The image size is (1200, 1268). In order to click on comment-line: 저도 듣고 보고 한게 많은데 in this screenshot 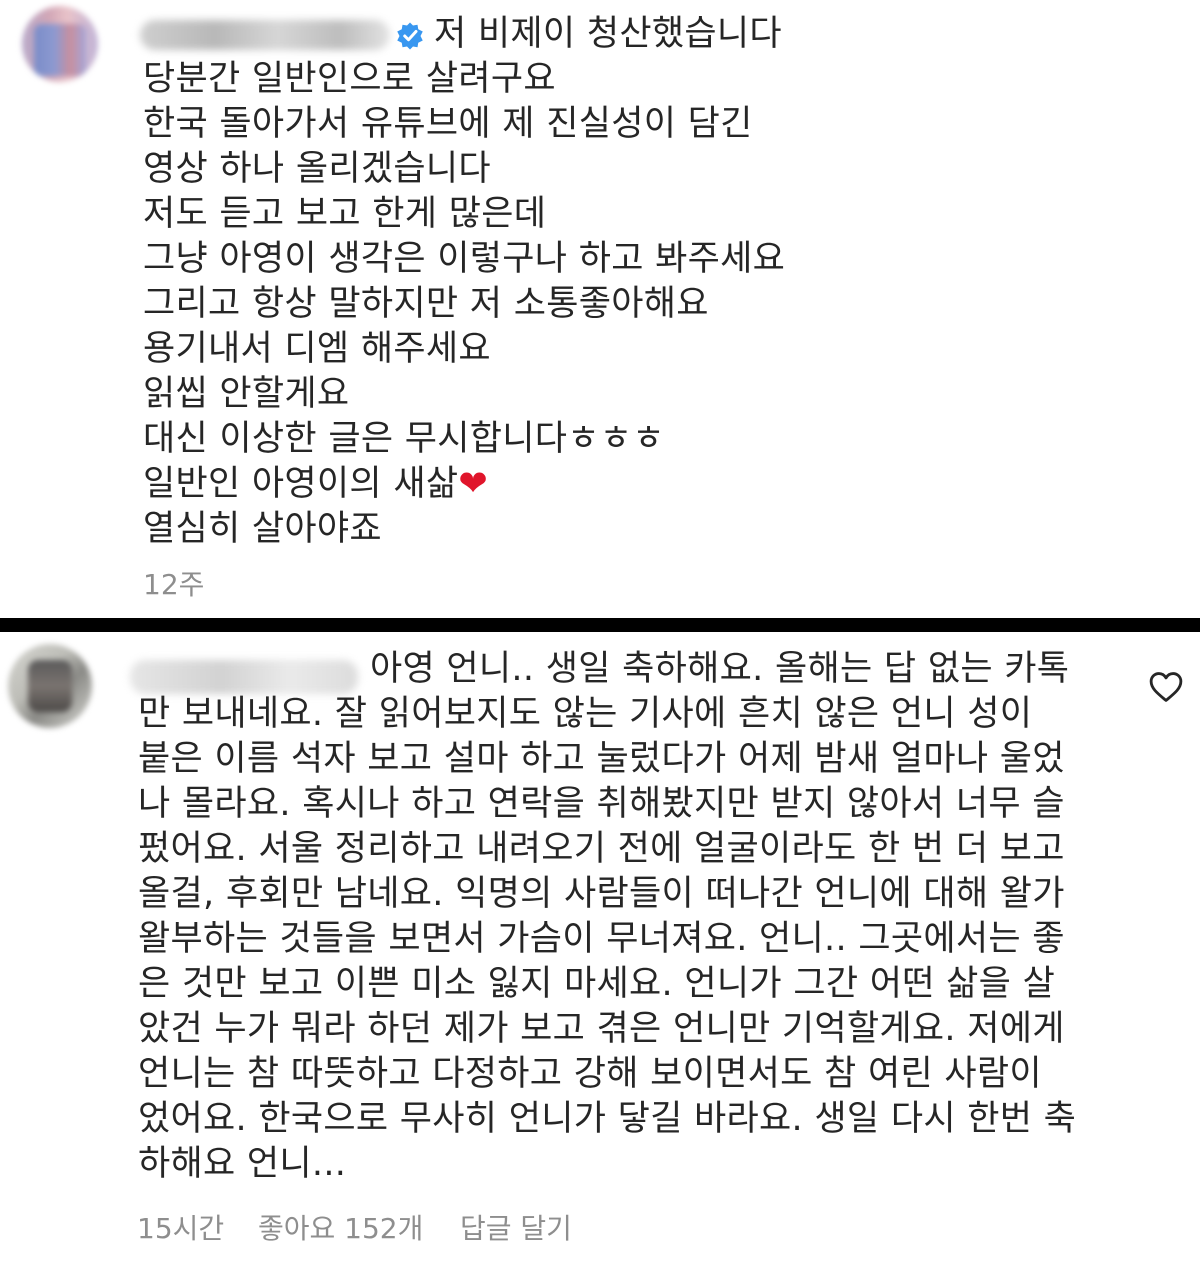, I will do `click(345, 214)`.